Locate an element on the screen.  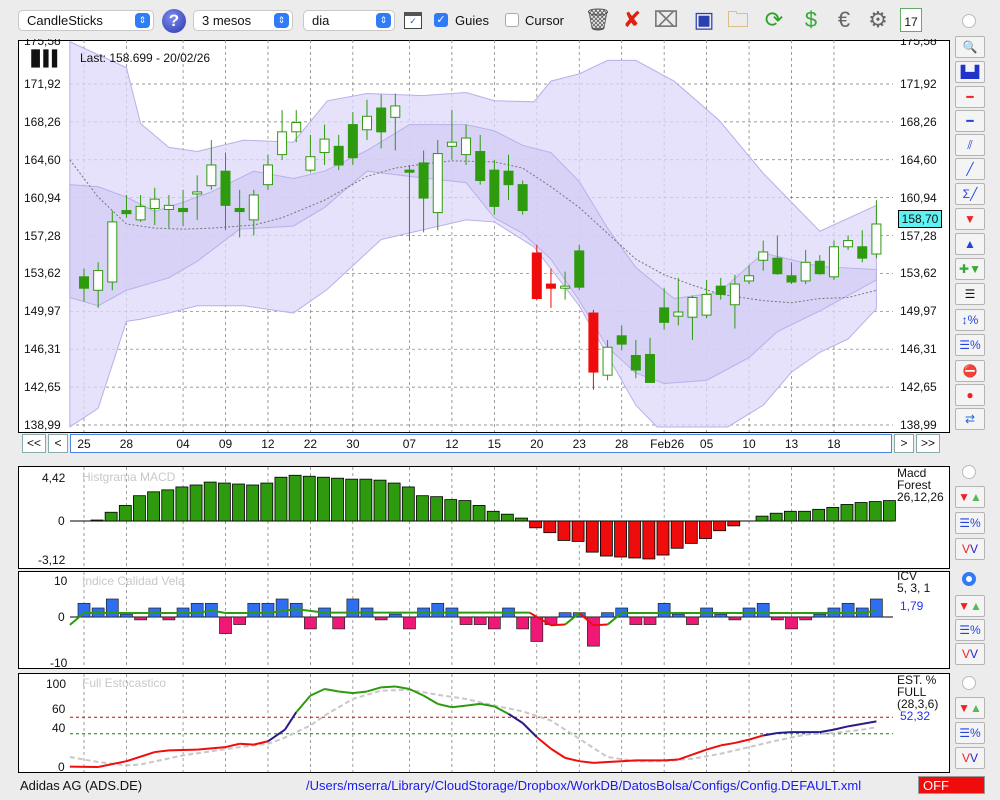
legend-line: 26,12,26 is located at coordinates (920, 497).